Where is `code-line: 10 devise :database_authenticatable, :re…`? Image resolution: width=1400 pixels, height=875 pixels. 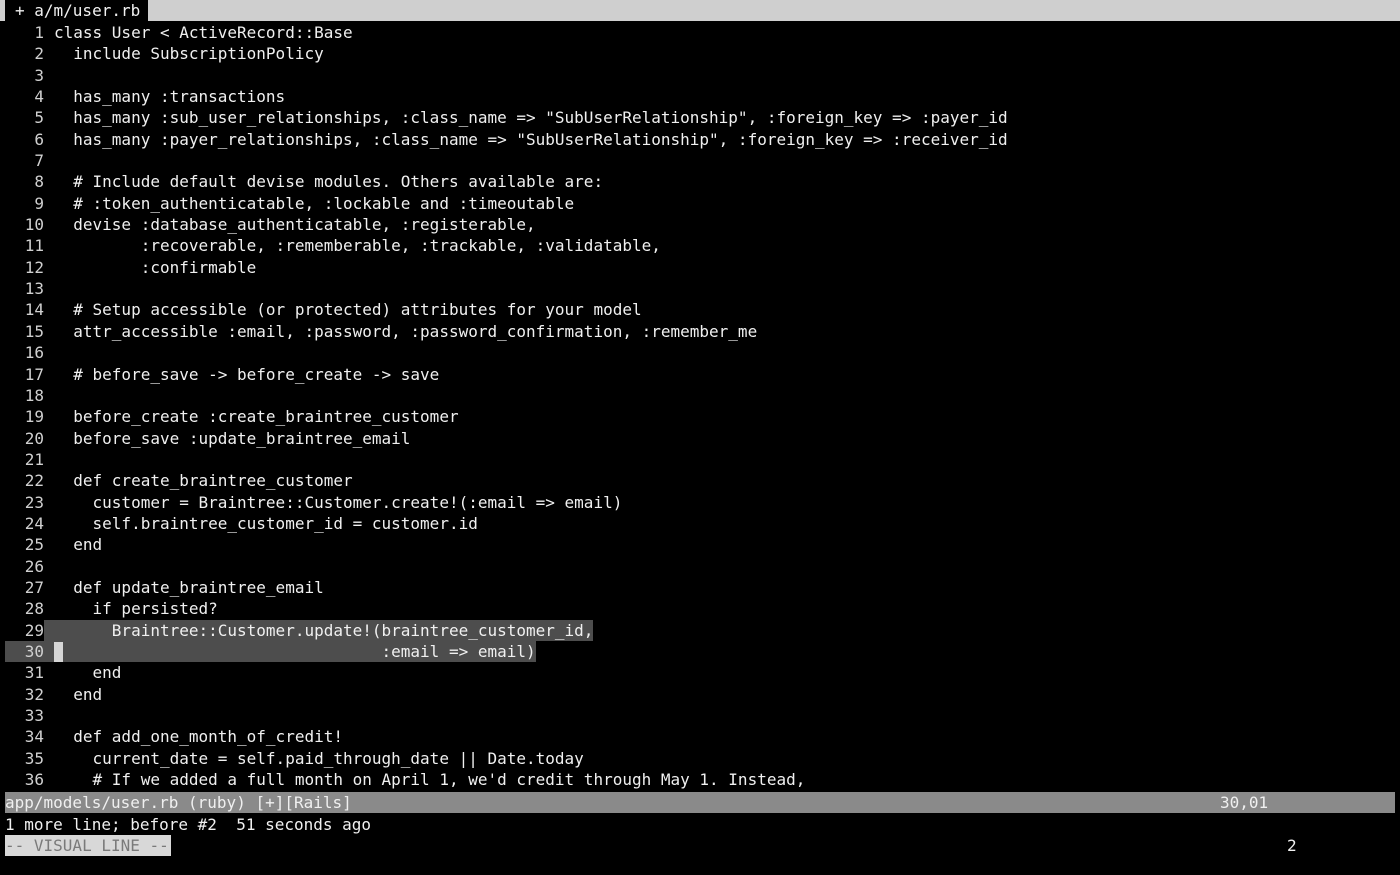 code-line: 10 devise :database_authenticatable, :re… is located at coordinates (702, 224).